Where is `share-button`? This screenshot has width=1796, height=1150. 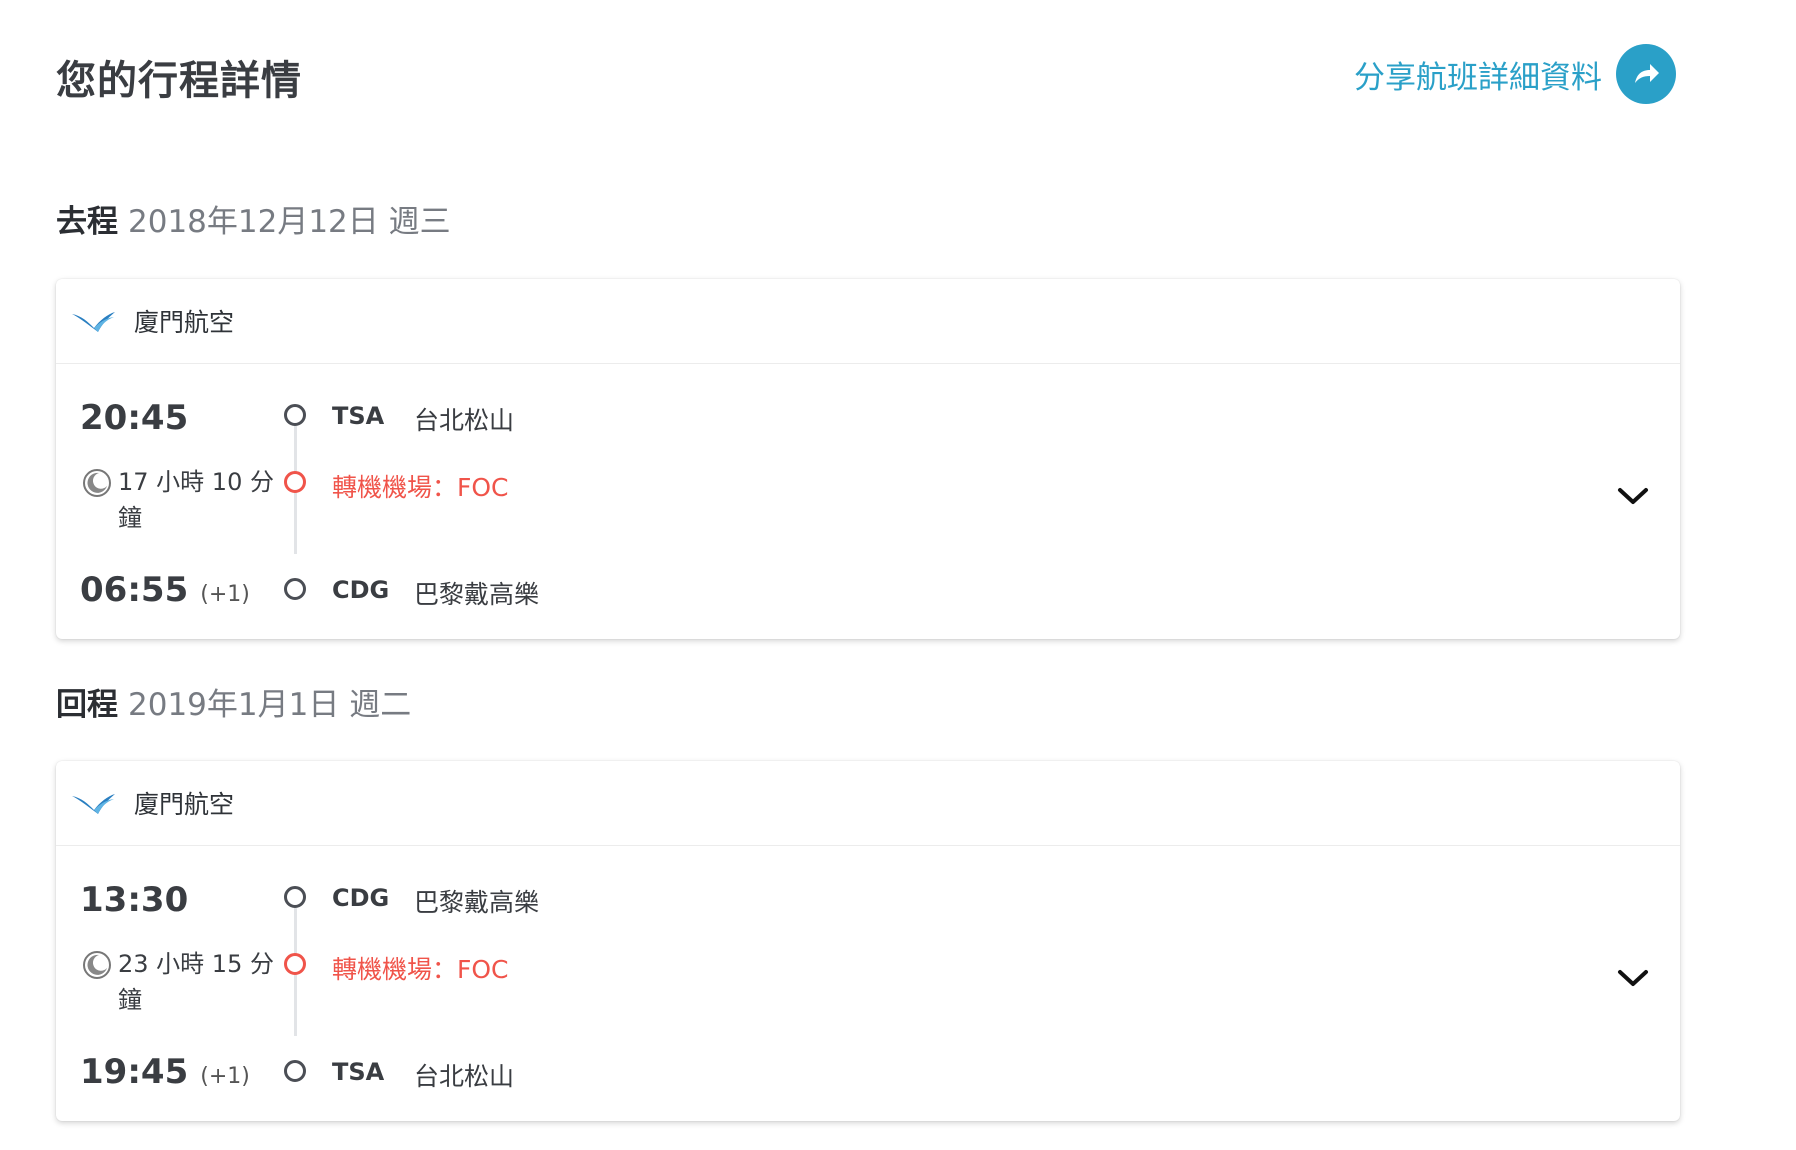 share-button is located at coordinates (1646, 74).